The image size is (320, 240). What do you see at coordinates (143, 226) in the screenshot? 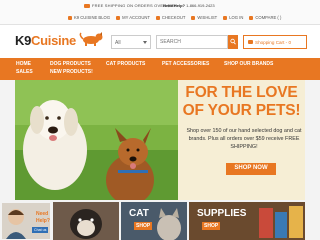
I see `cat-tile-sub: SHOP` at bounding box center [143, 226].